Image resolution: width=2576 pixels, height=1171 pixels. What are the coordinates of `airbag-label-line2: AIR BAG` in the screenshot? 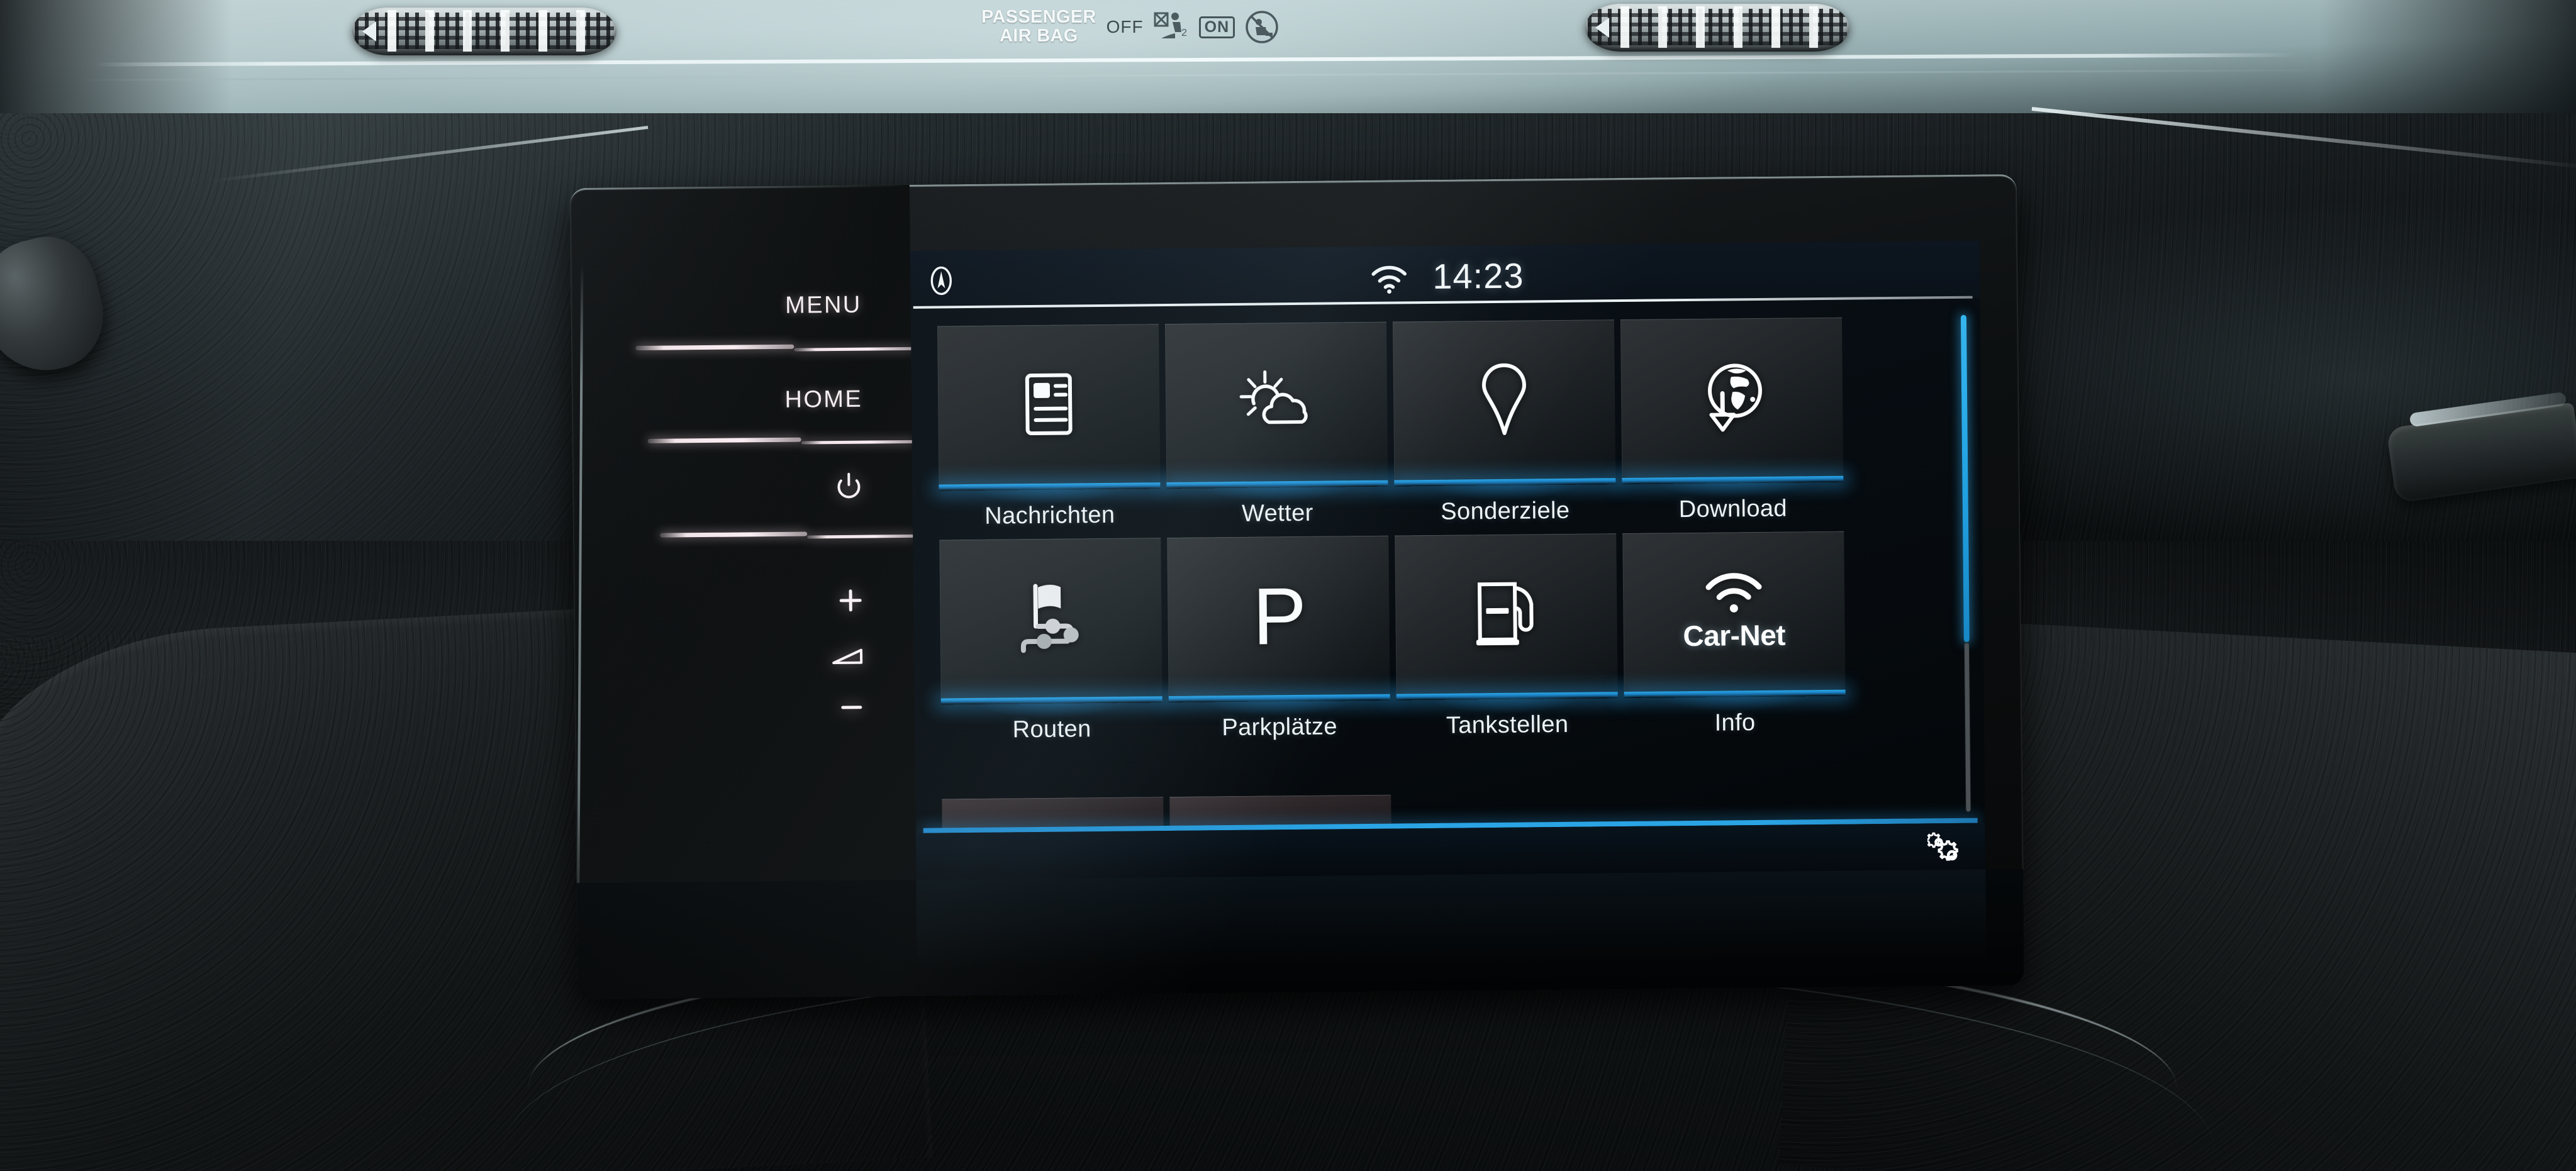 It's located at (1039, 36).